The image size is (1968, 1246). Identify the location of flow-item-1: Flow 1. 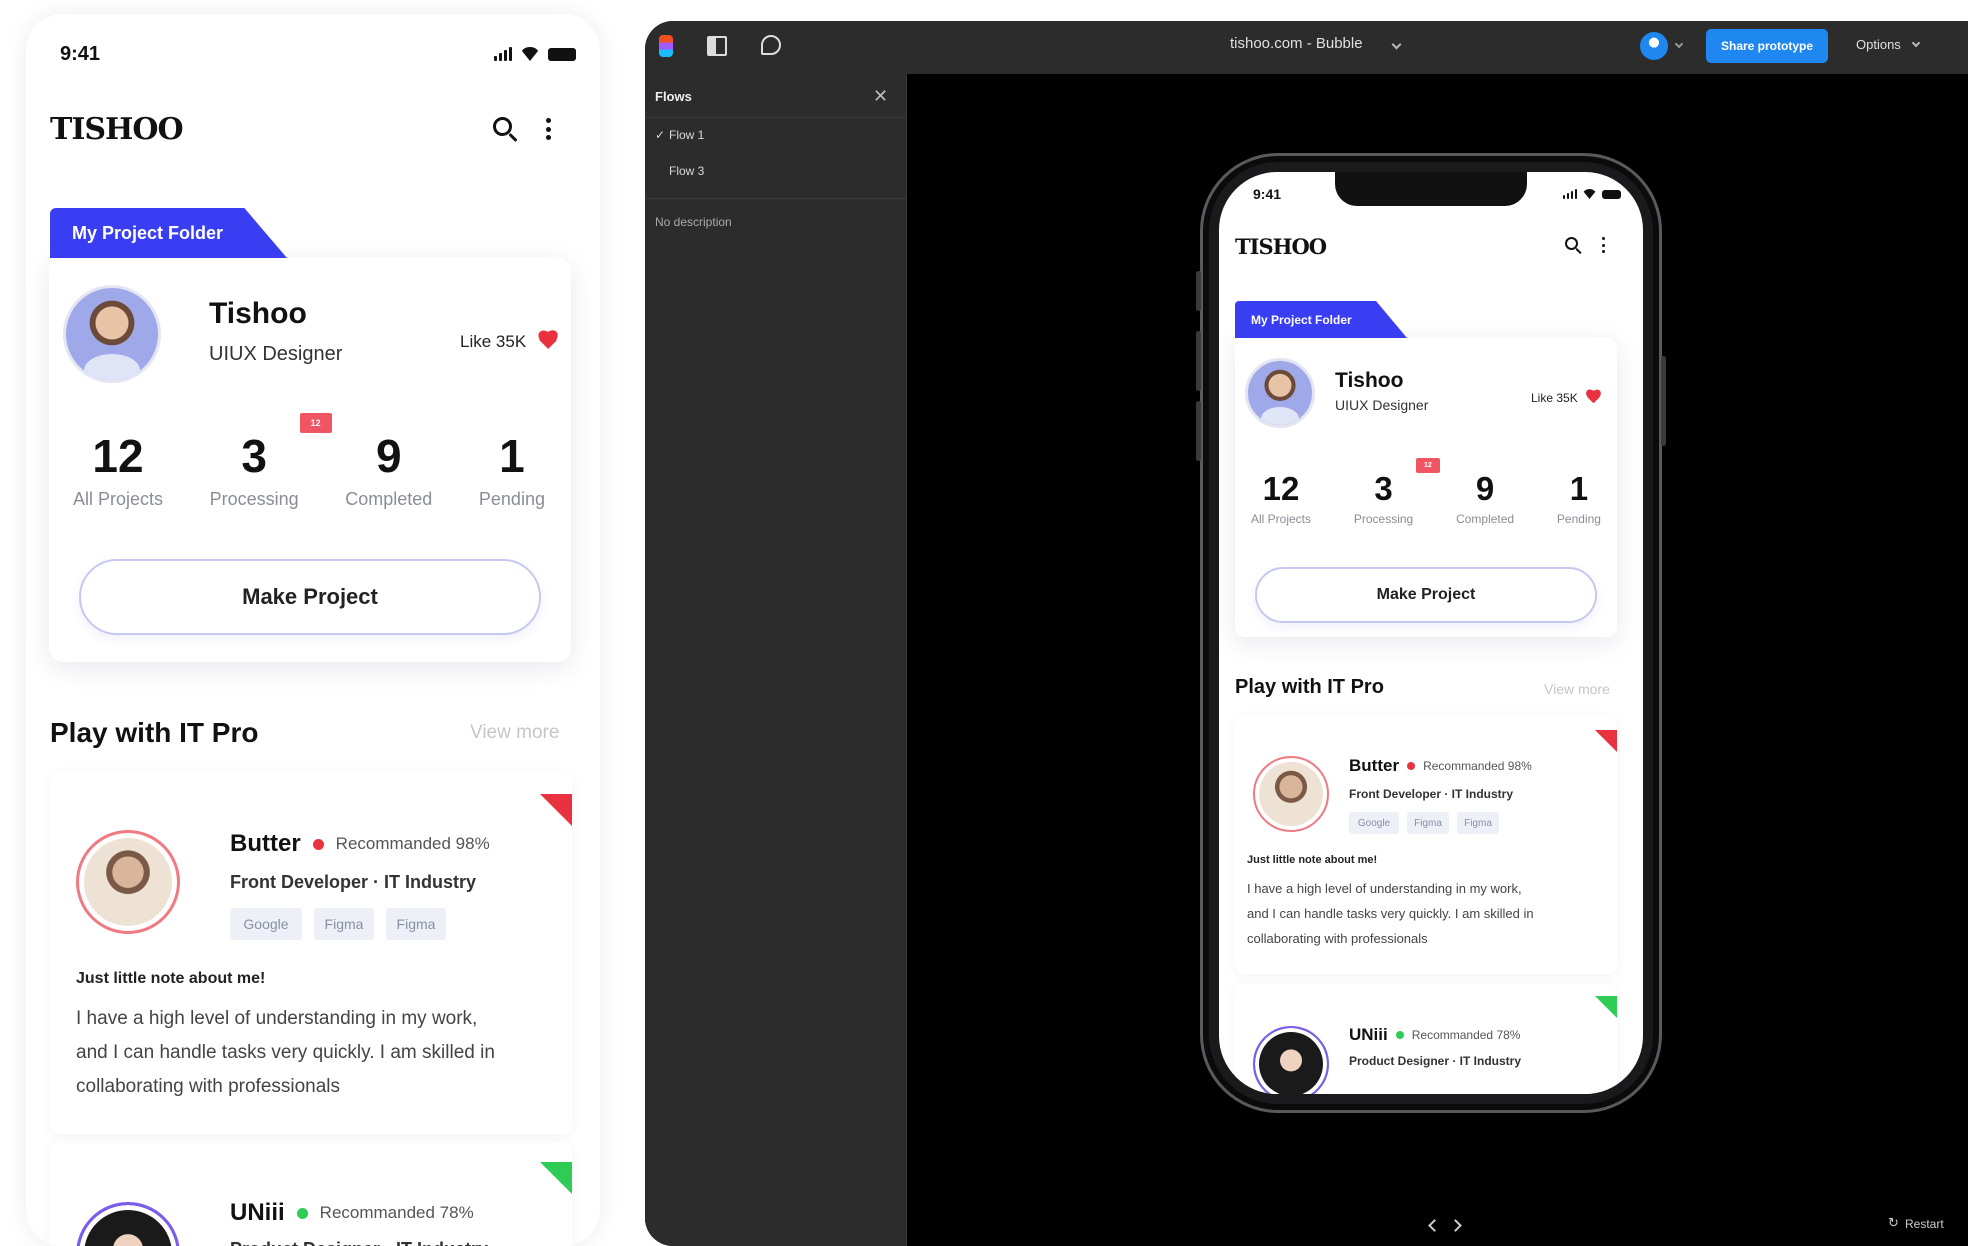
(686, 135).